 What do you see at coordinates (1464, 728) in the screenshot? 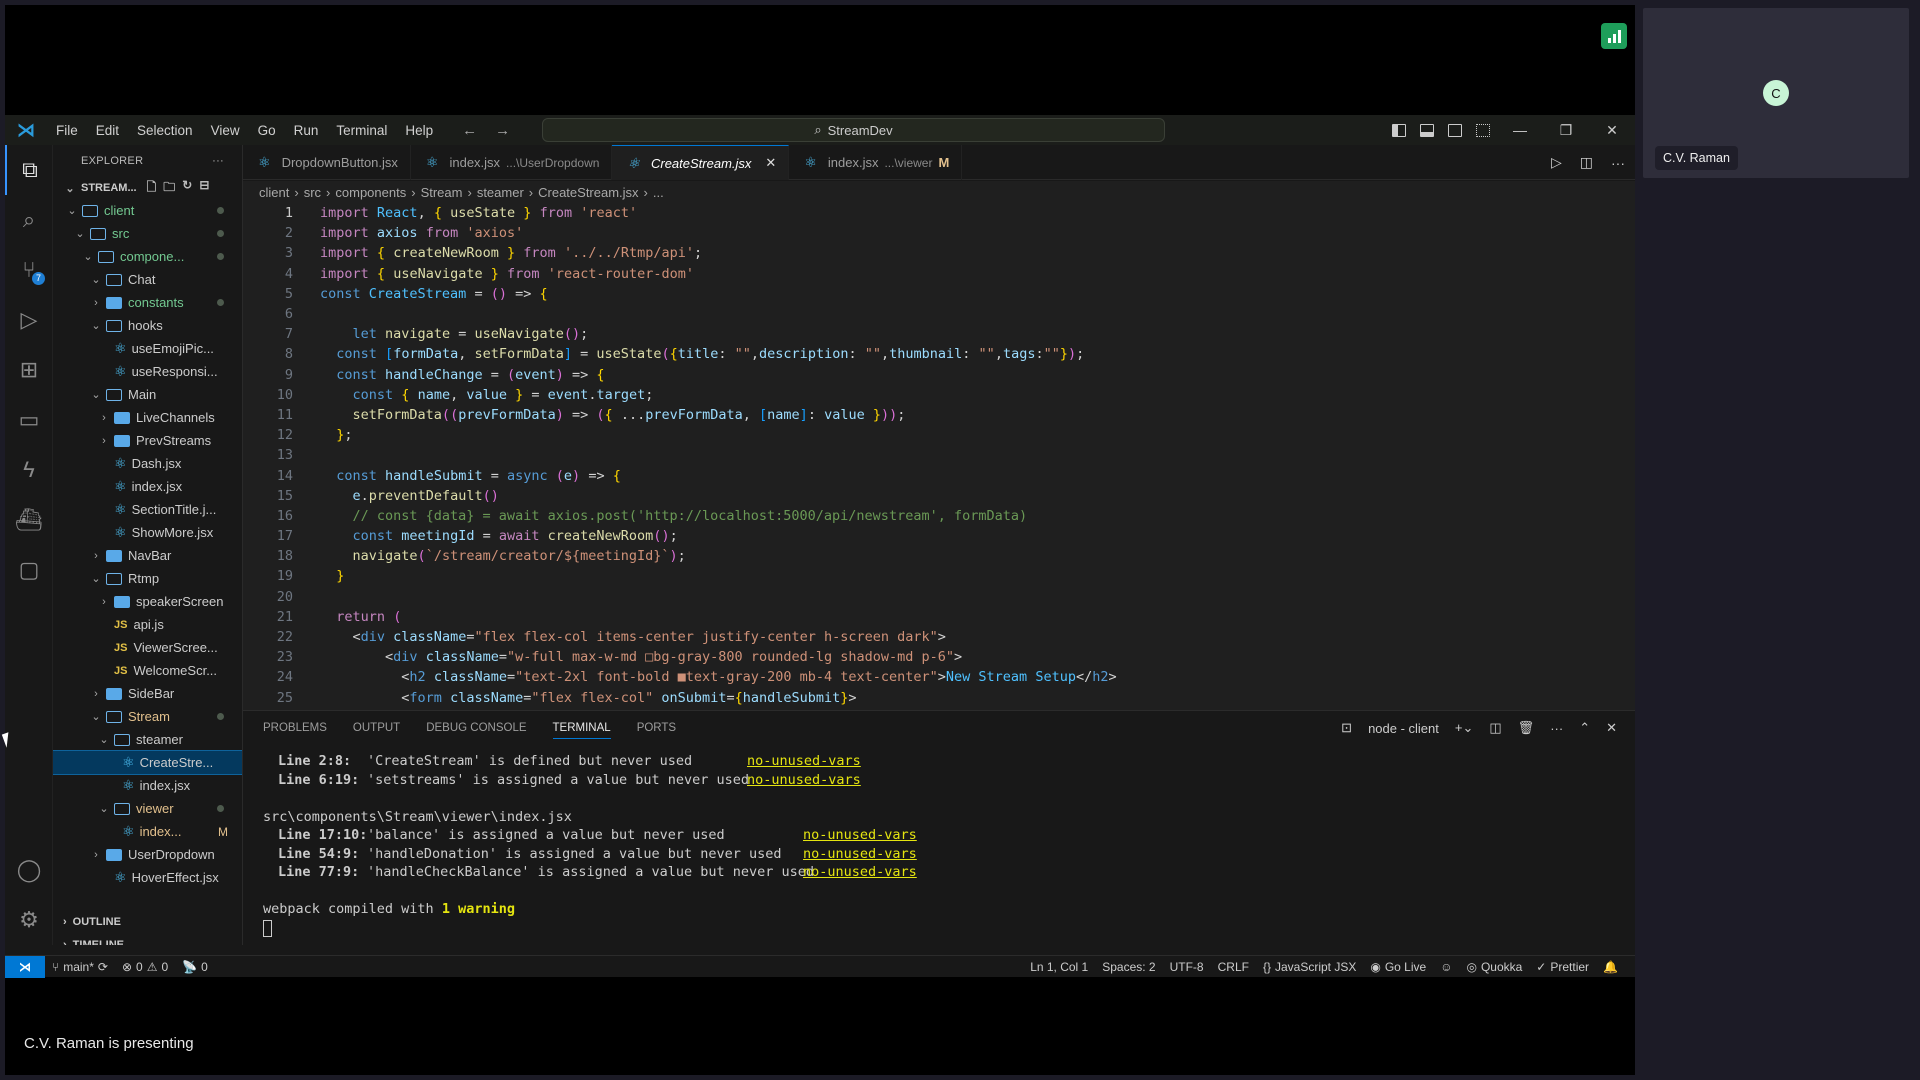
I see `new-terminal-icon: +⌄` at bounding box center [1464, 728].